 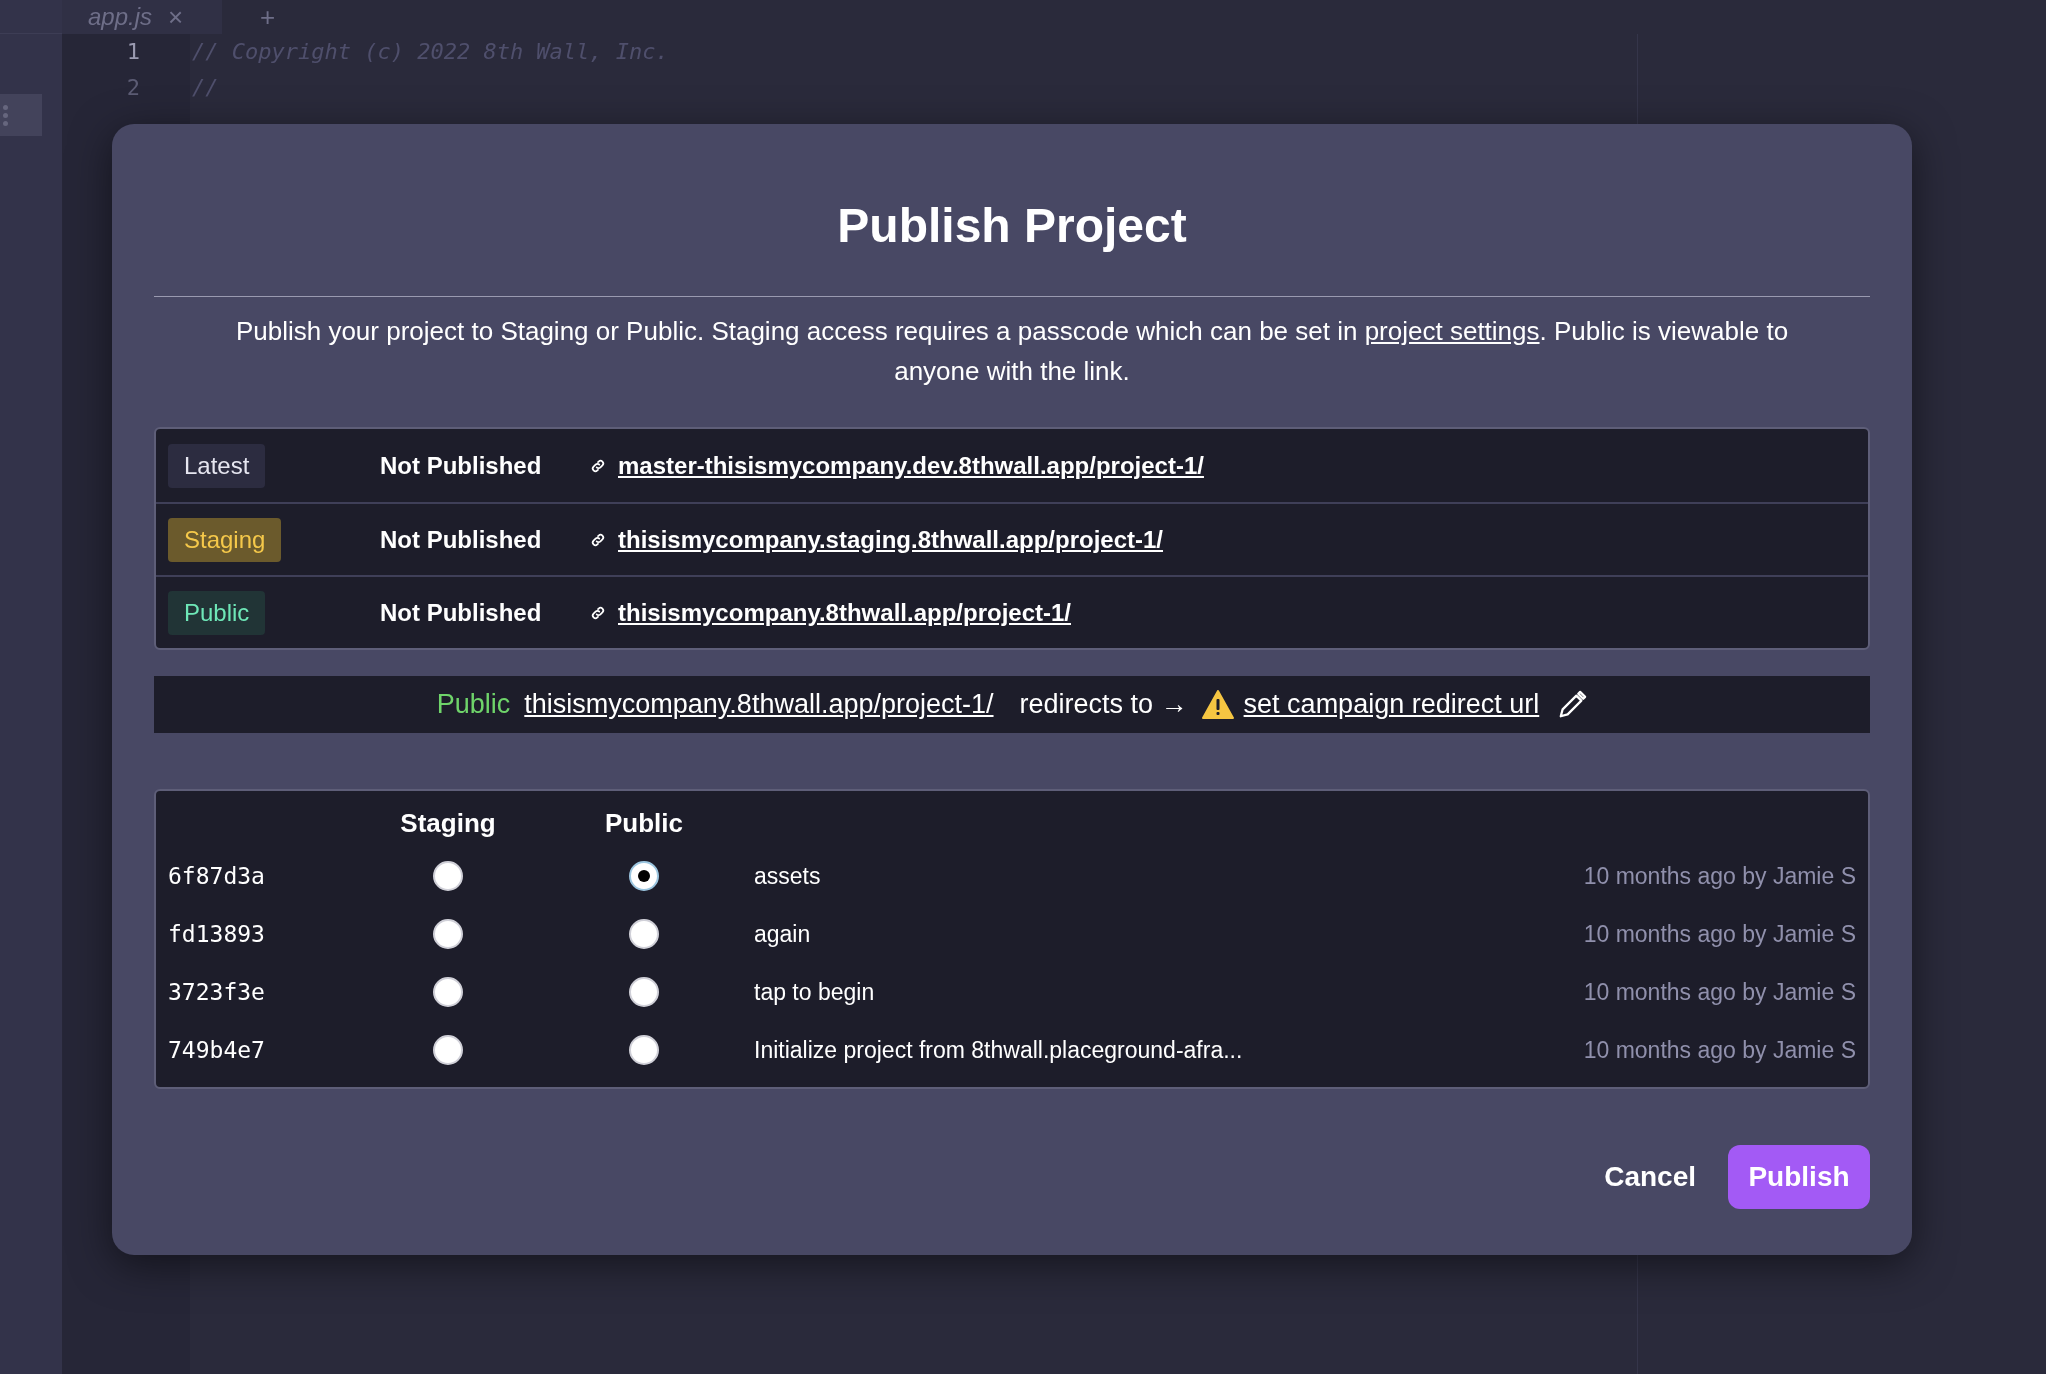 I want to click on environment-url-link: master-thisismycompany.dev.8thwall.app/project-1/, so click(x=911, y=465).